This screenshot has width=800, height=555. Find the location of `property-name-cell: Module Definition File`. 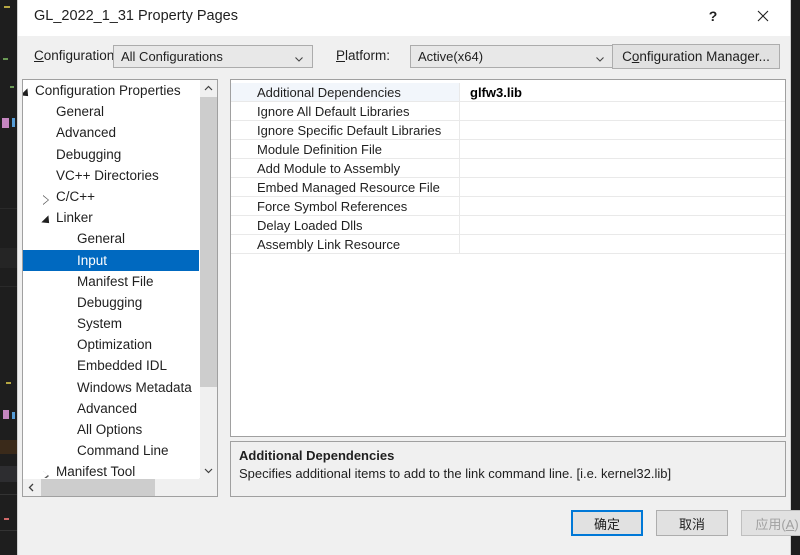

property-name-cell: Module Definition File is located at coordinates (345, 149).